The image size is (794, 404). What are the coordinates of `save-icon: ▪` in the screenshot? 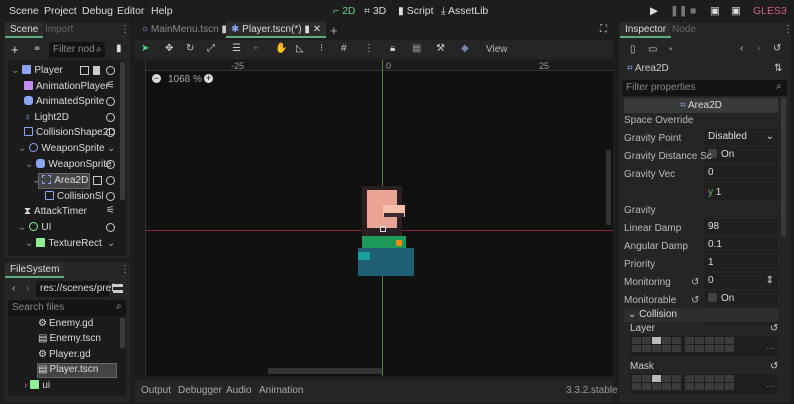 It's located at (671, 49).